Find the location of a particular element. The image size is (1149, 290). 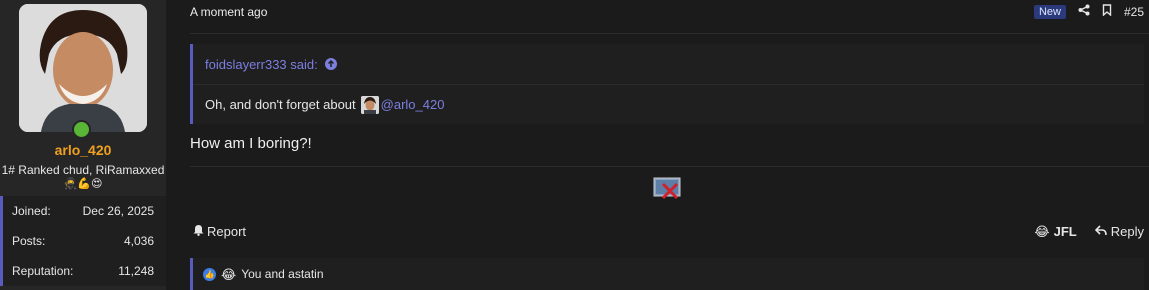

share-icon is located at coordinates (1084, 11).